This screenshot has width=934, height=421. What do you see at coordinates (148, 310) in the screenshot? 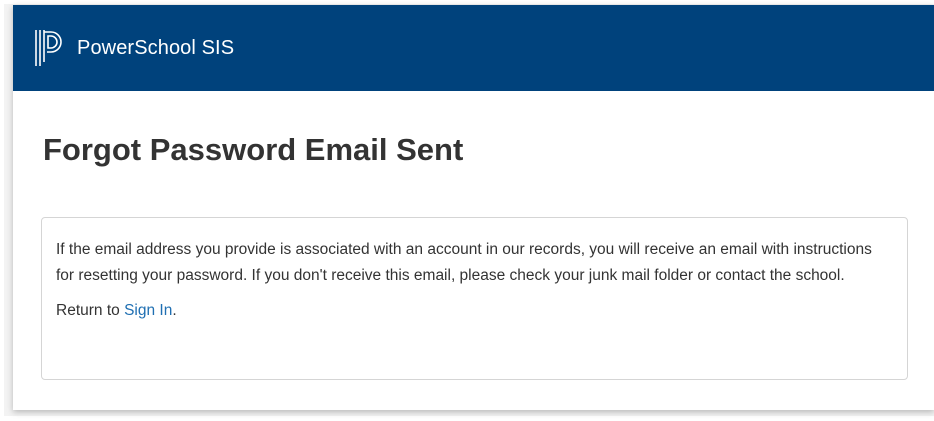
I see `sign-in-link: Sign In` at bounding box center [148, 310].